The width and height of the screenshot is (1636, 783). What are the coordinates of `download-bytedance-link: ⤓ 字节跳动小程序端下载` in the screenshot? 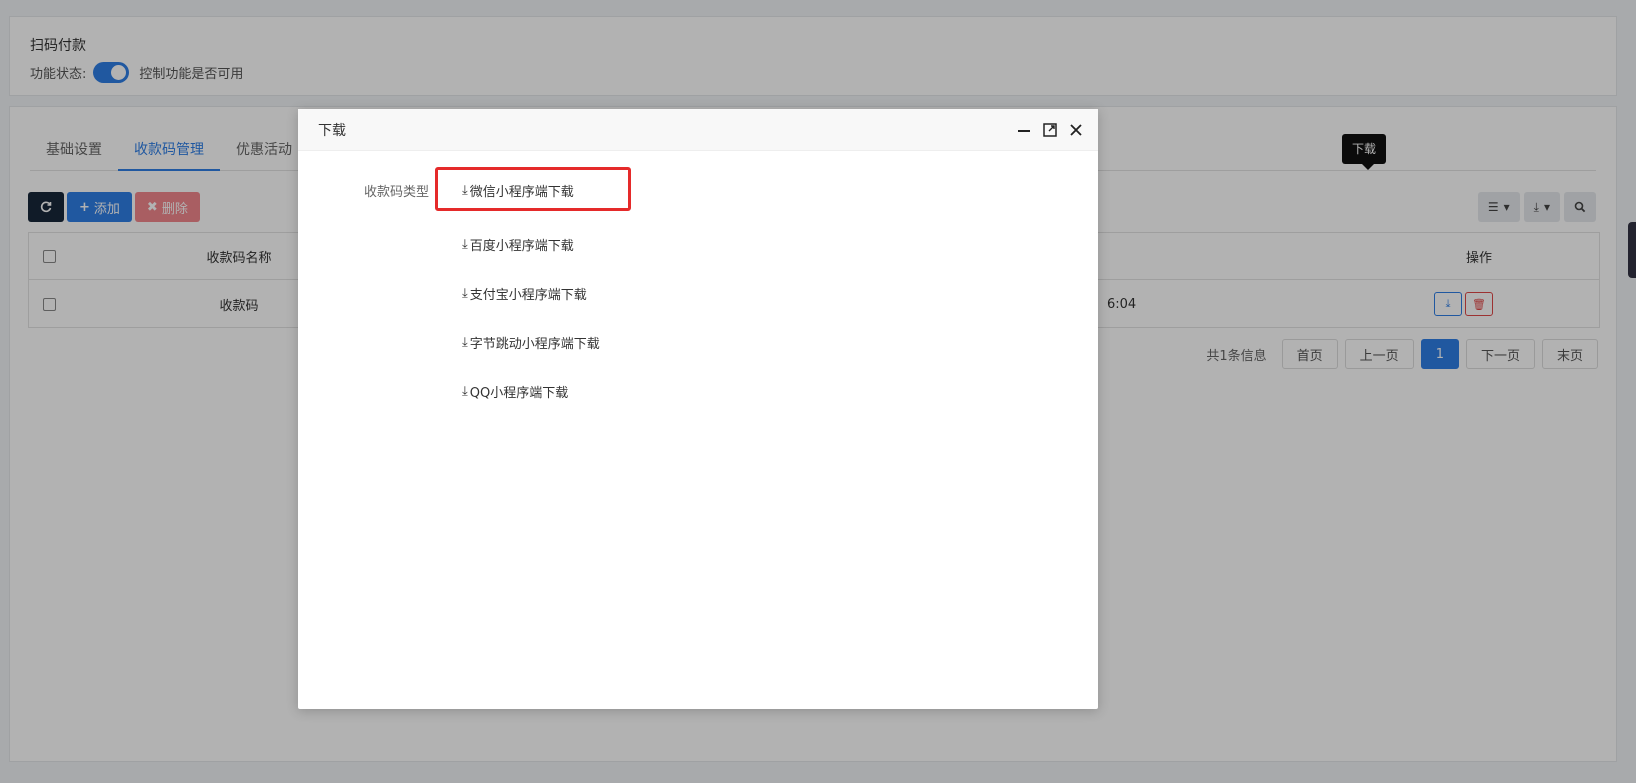 It's located at (531, 342).